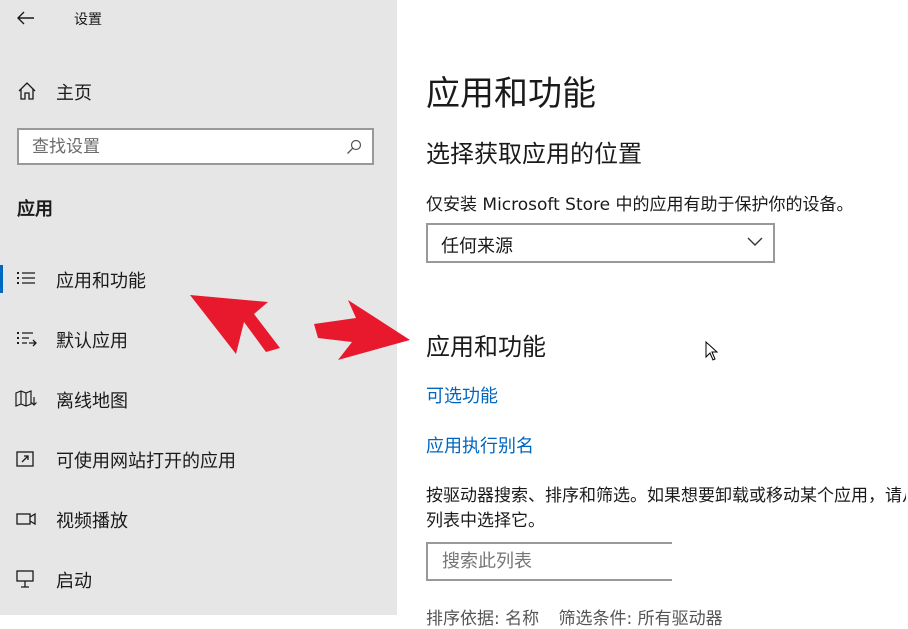 This screenshot has width=908, height=629. I want to click on home-icon, so click(27, 91).